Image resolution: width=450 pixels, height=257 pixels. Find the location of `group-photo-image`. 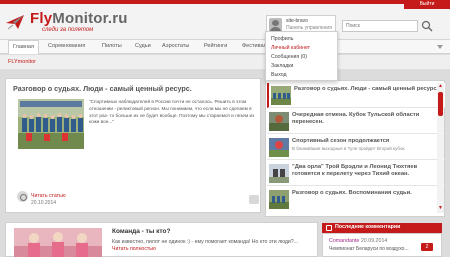

group-photo-image is located at coordinates (51, 124).